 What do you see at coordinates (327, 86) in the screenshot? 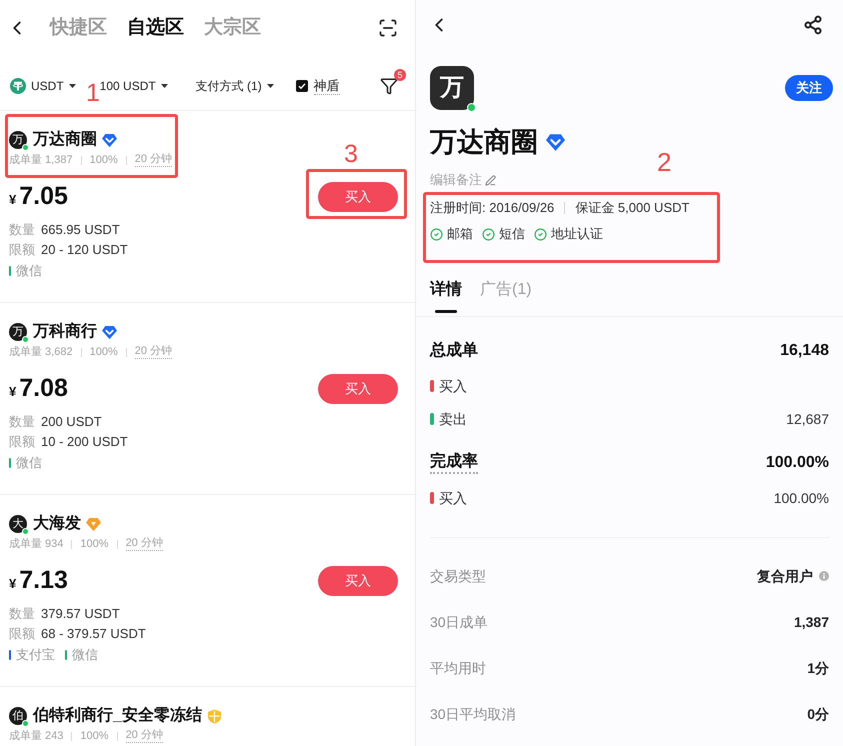
I see `shield-label: 神盾` at bounding box center [327, 86].